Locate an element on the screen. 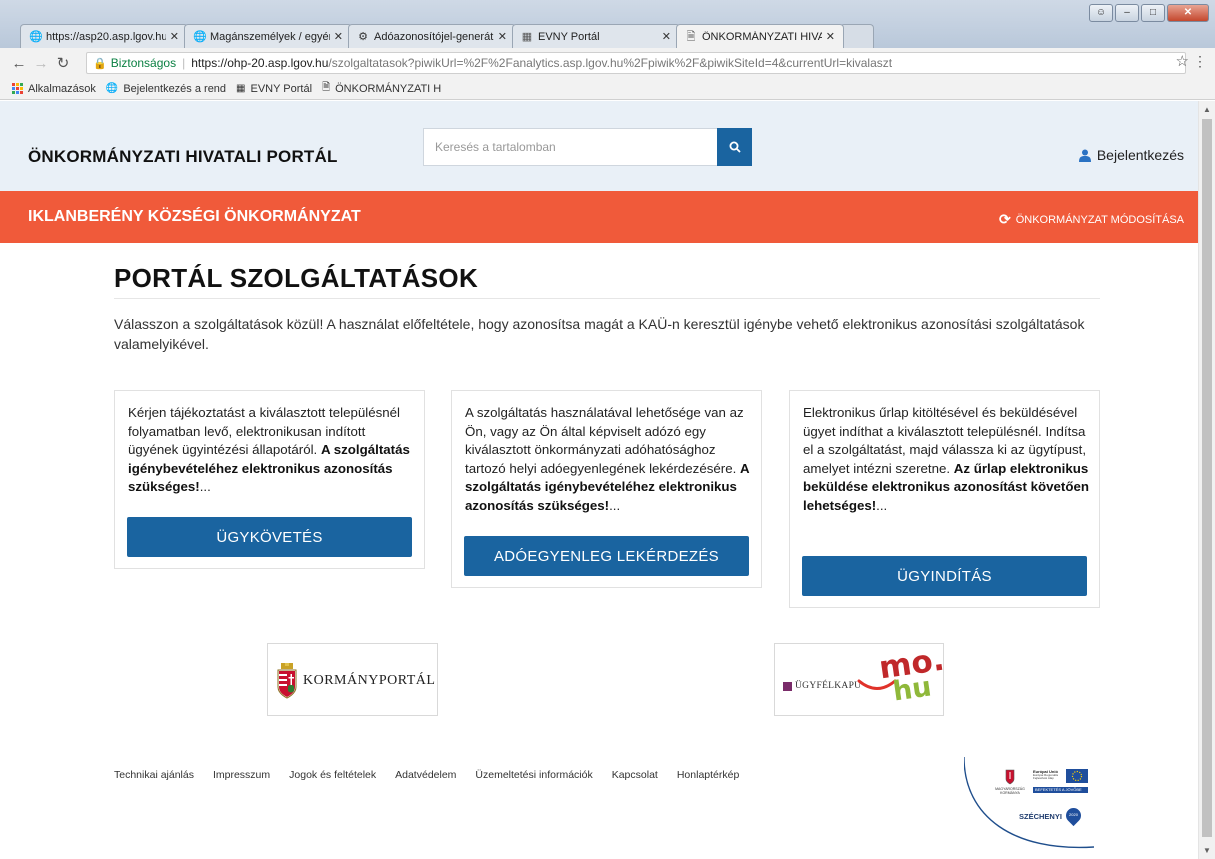 The image size is (1215, 859). scrollbar-thumb is located at coordinates (1207, 478).